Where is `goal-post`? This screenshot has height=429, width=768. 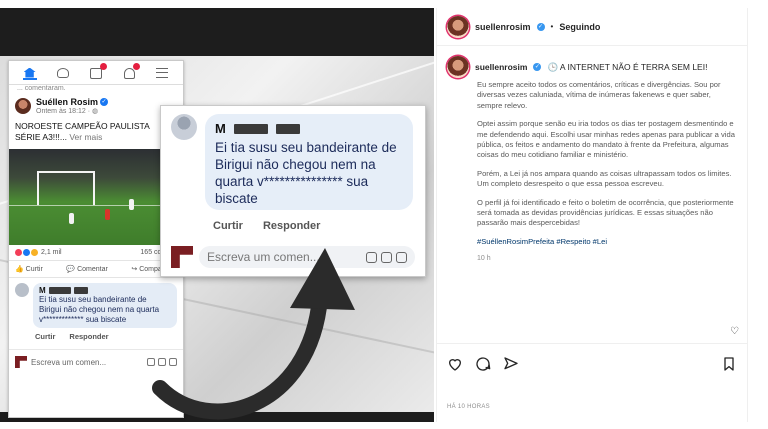
goal-post is located at coordinates (66, 188).